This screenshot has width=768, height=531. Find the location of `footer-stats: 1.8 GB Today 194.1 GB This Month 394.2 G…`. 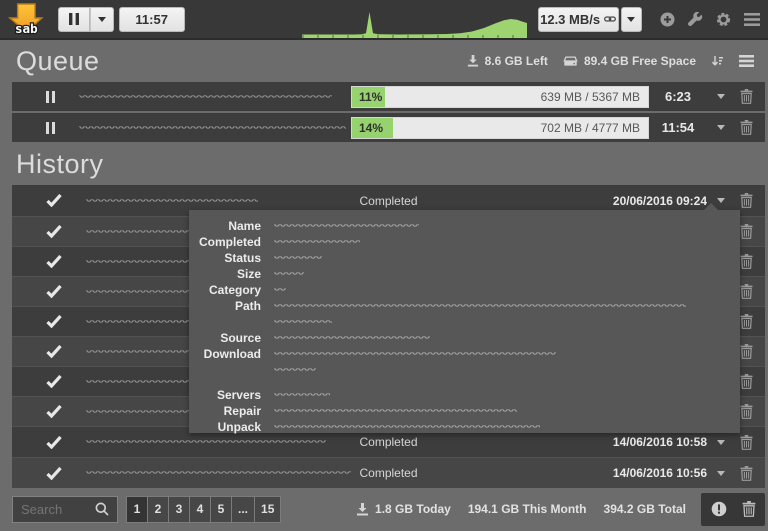

footer-stats: 1.8 GB Today 194.1 GB This Month 394.2 G… is located at coordinates (521, 509).